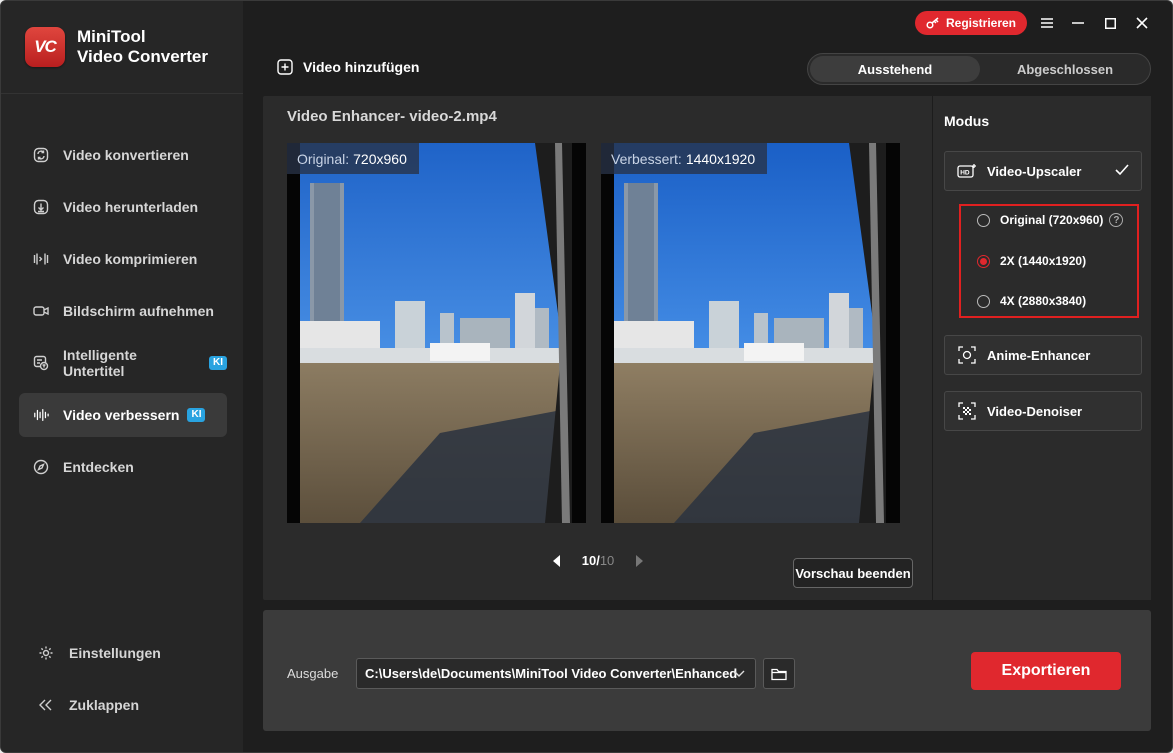 This screenshot has width=1173, height=753. What do you see at coordinates (1043, 261) in the screenshot?
I see `option-label: 2X (1440x1920)` at bounding box center [1043, 261].